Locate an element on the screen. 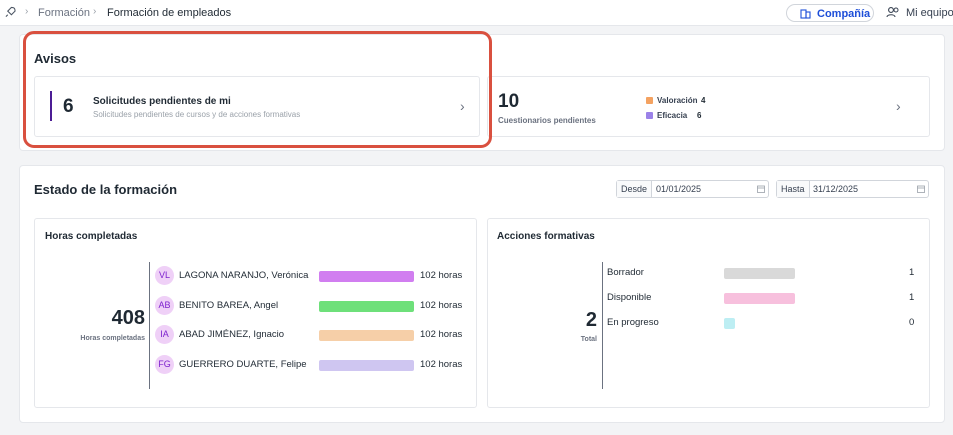 The image size is (953, 435). surveys-count: 10 is located at coordinates (509, 101).